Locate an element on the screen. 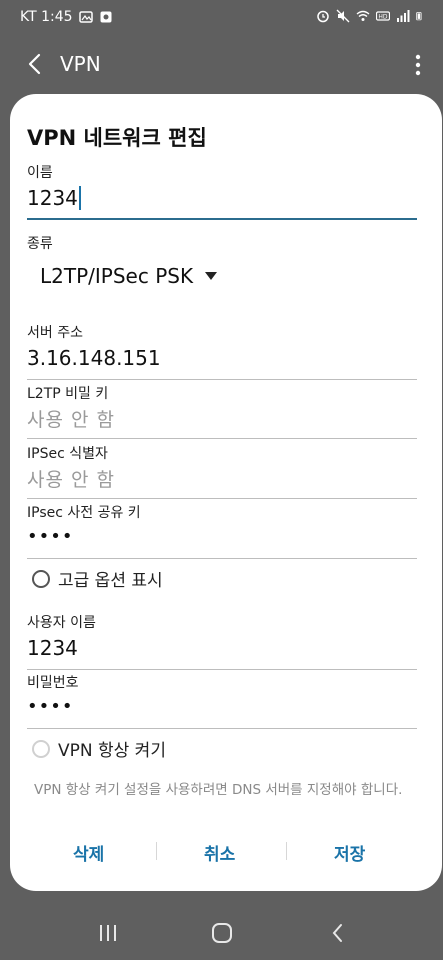 The image size is (443, 960). ipsec-id-underline is located at coordinates (222, 498).